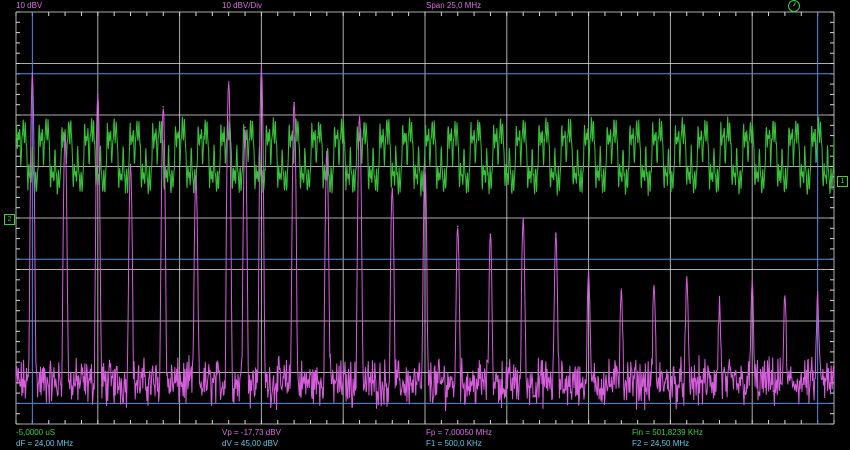  I want to click on span-label: Span 25,0 MHz, so click(454, 5).